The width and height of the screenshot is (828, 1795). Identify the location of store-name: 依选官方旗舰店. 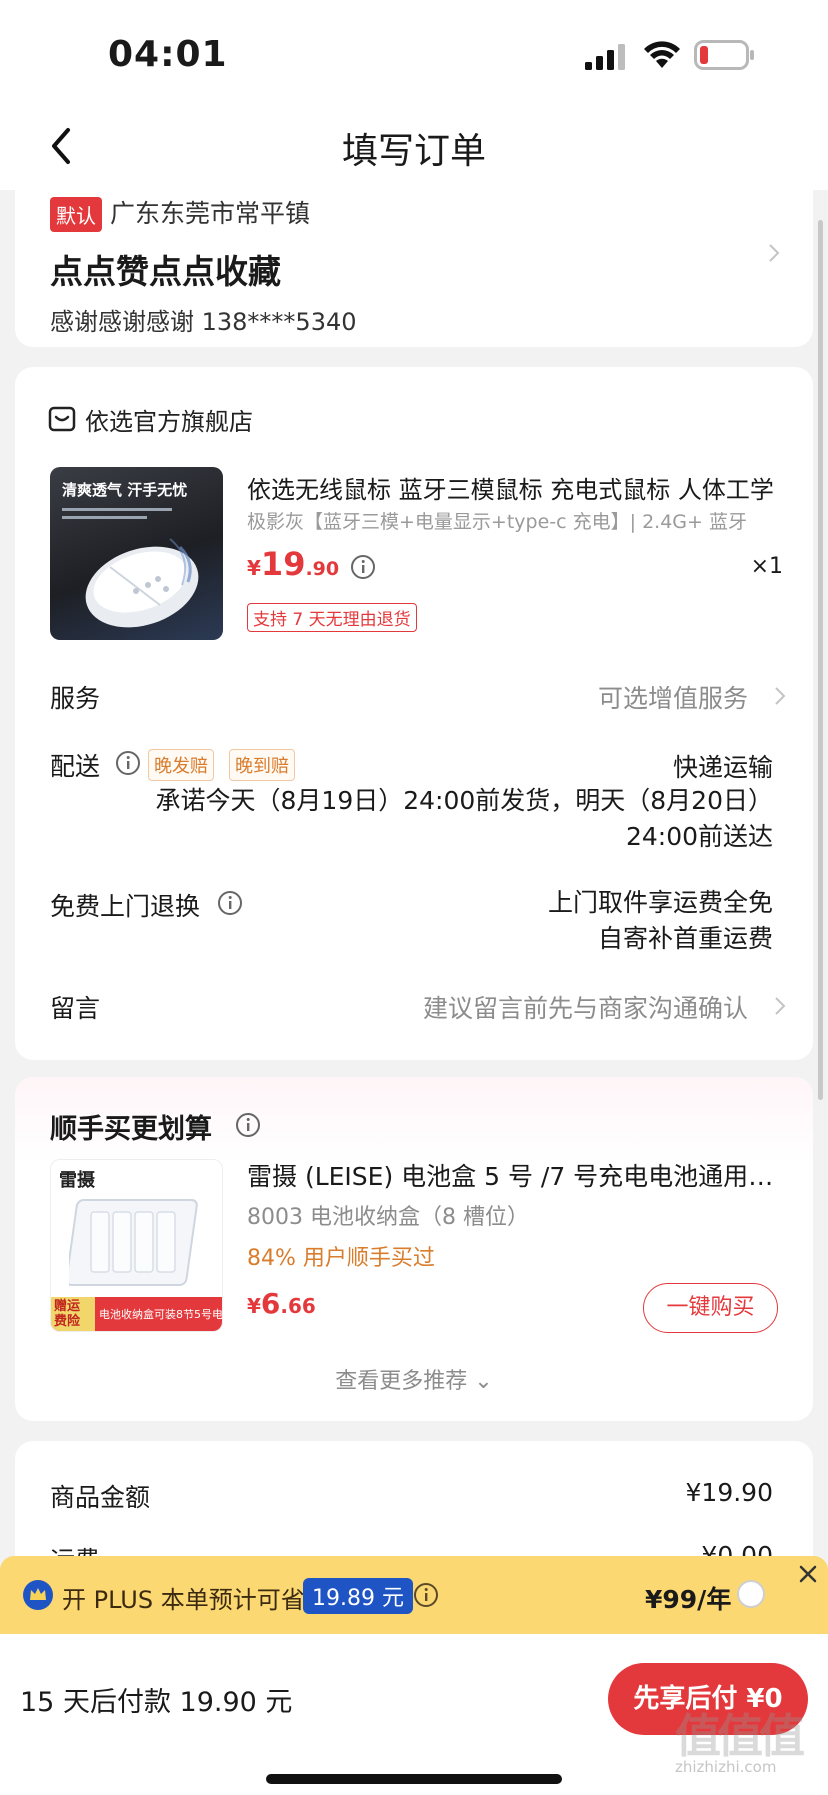
(169, 419).